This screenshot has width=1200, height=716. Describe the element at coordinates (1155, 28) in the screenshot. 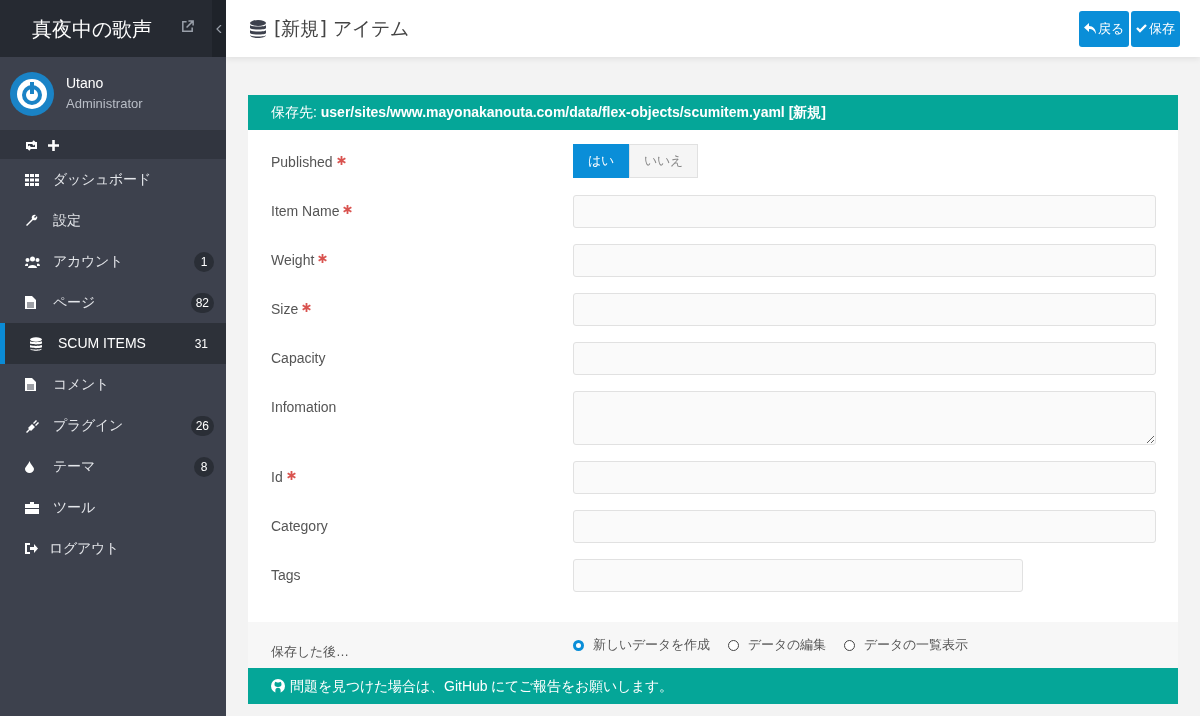

I see `save-button: 保存` at that location.